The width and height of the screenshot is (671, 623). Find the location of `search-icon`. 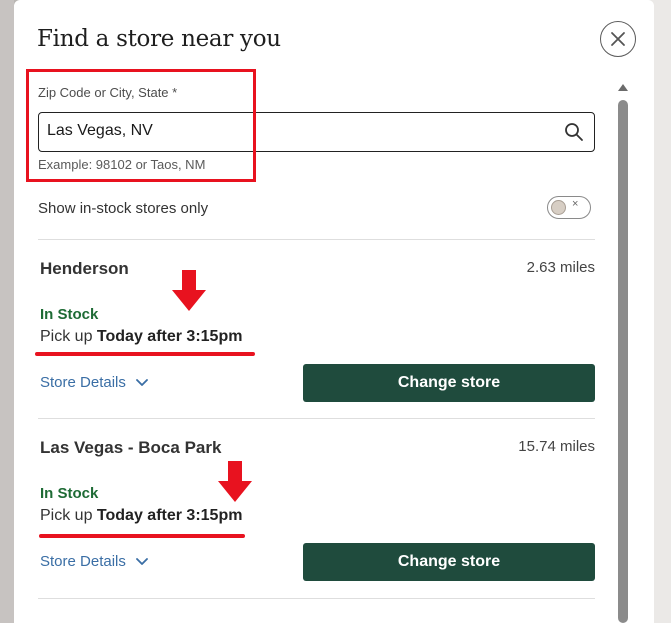

search-icon is located at coordinates (574, 134).